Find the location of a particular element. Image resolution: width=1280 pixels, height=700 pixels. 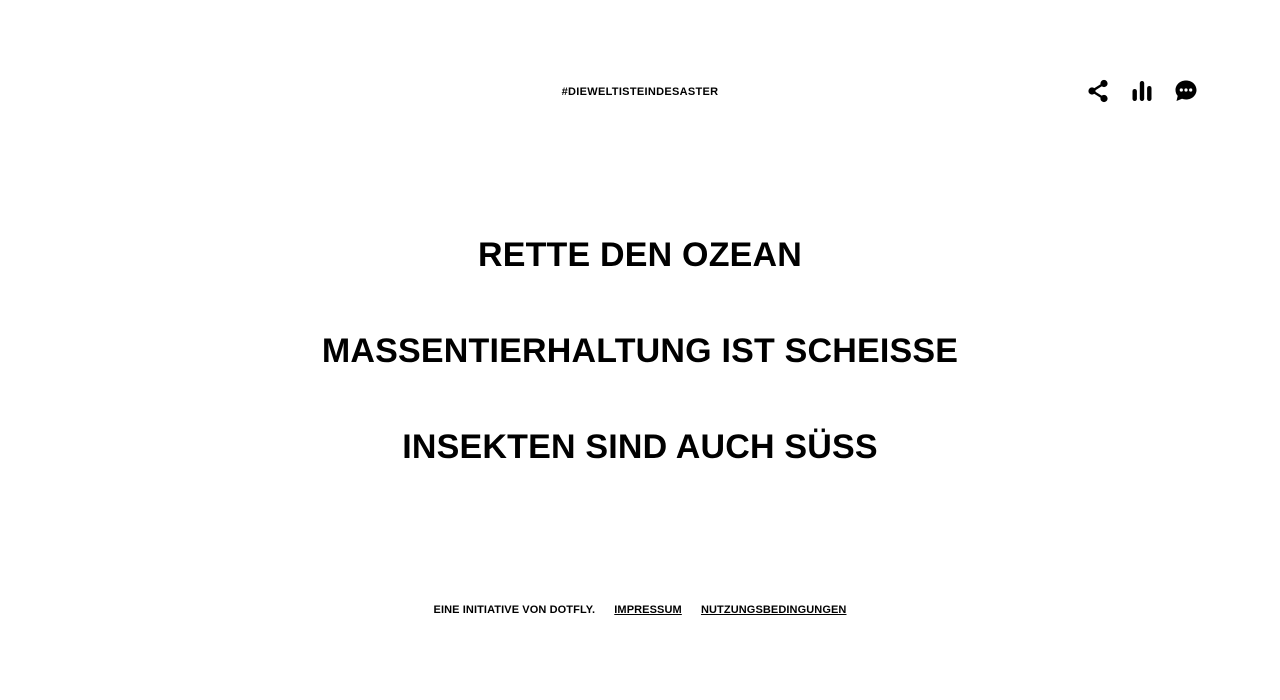

share-icon is located at coordinates (1098, 91).